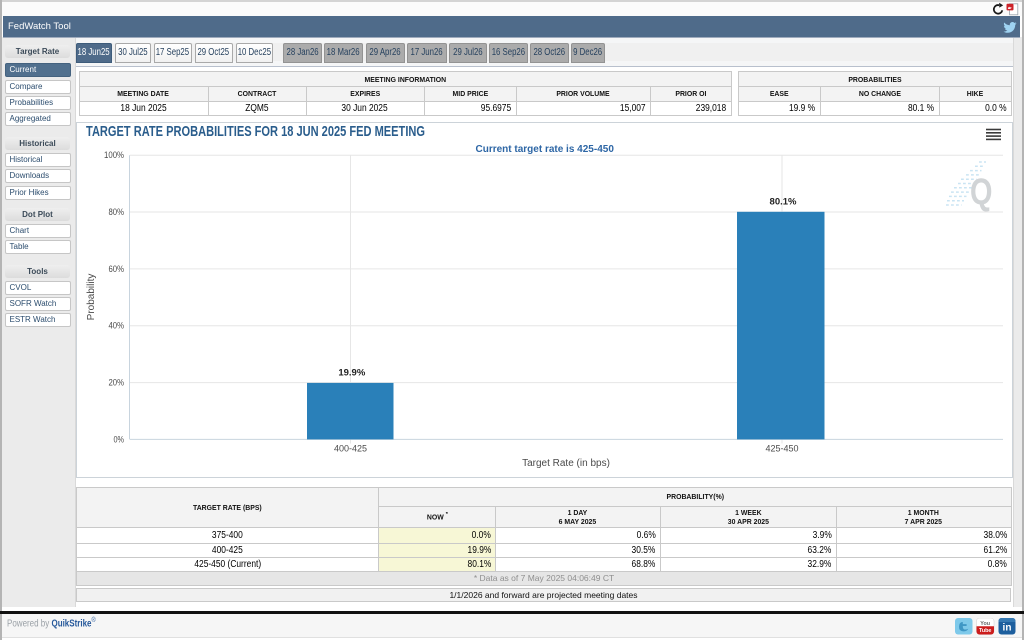  Describe the element at coordinates (1007, 627) in the screenshot. I see `svg-text: in` at that location.